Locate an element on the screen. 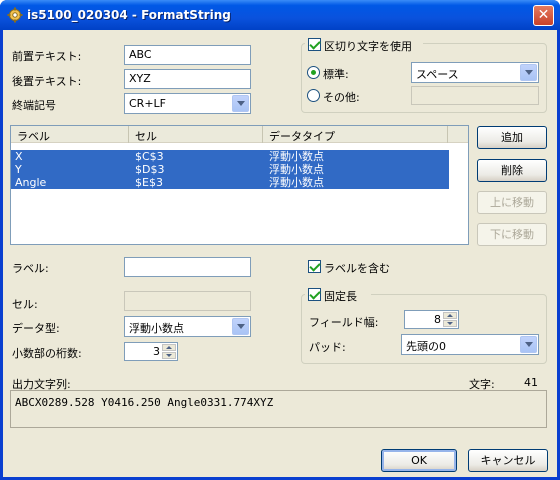  datatype-select: 浮動小数点 is located at coordinates (187, 326).